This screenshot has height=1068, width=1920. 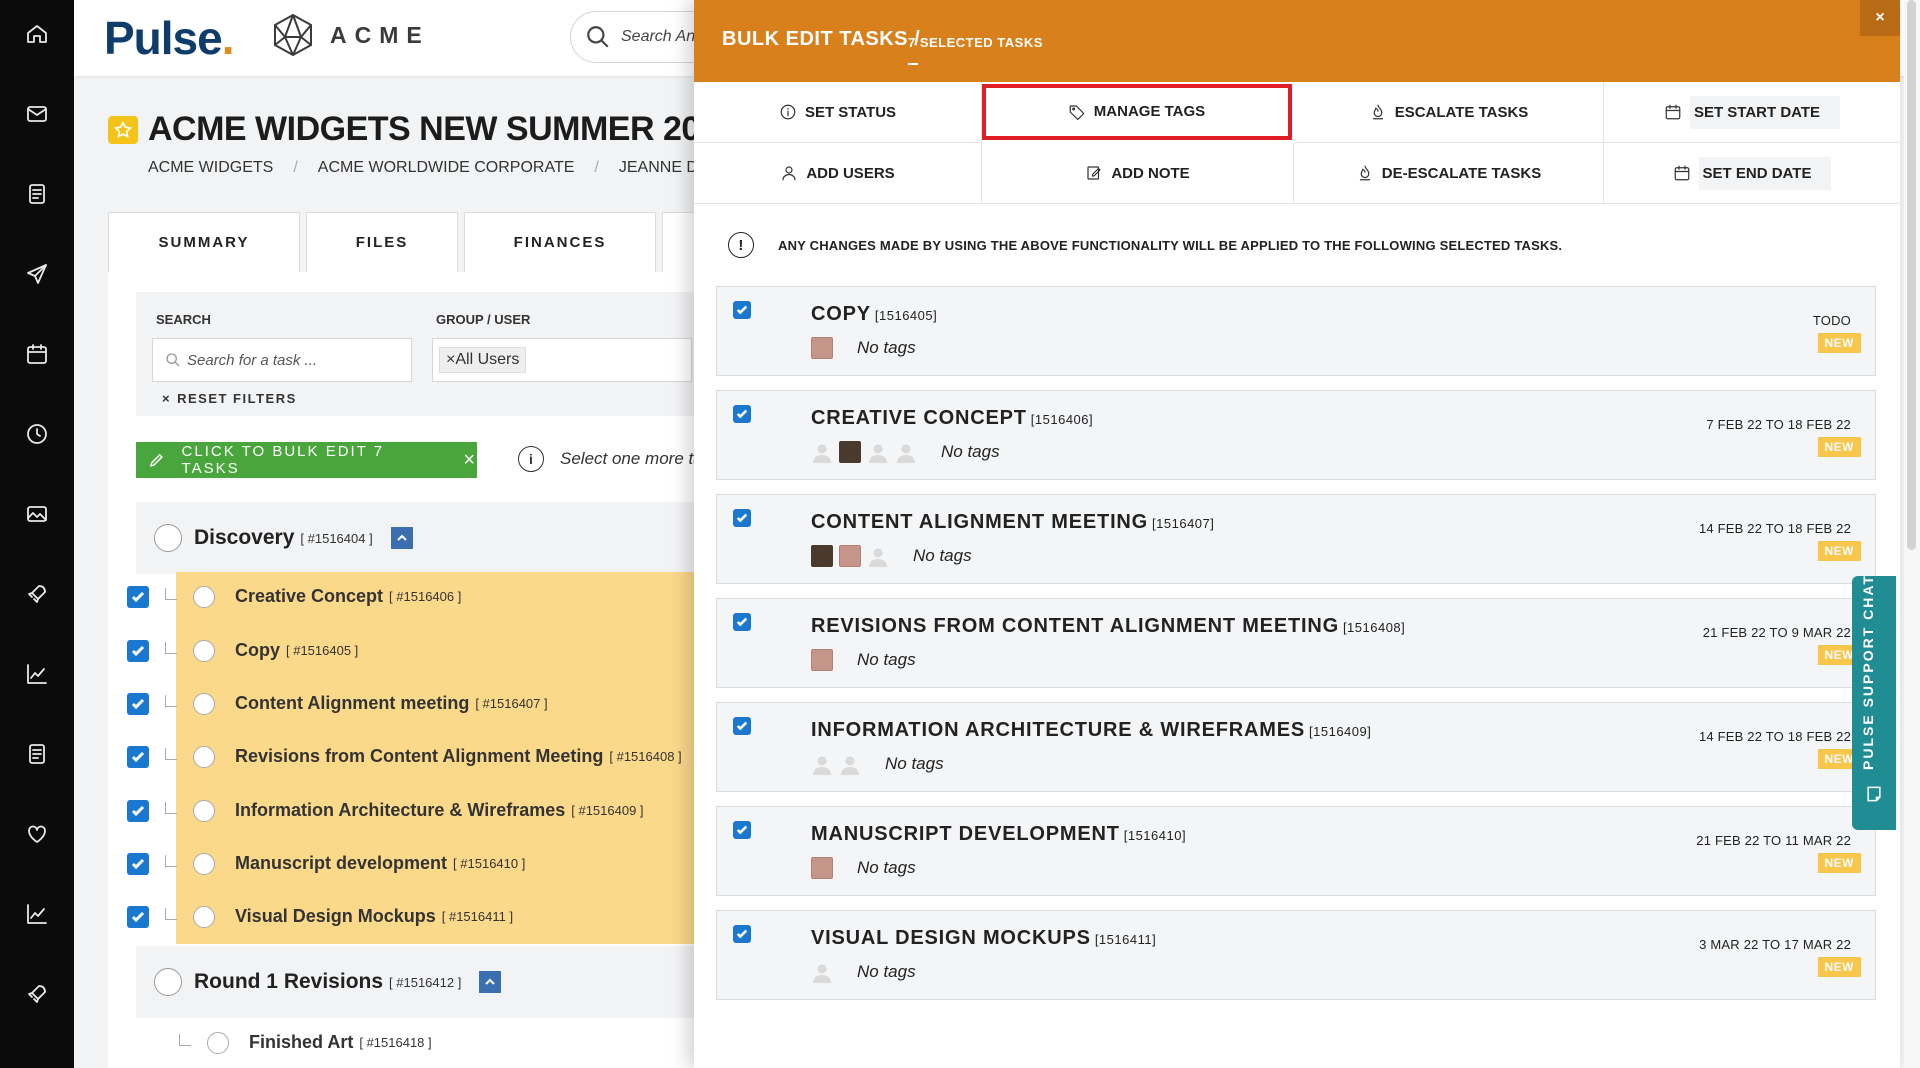 I want to click on heart-icon, so click(x=37, y=834).